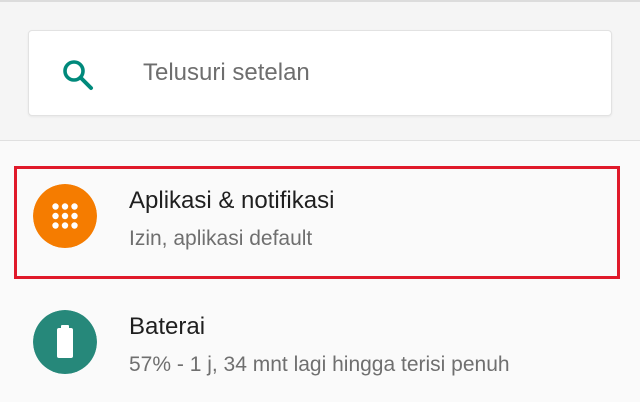 Image resolution: width=640 pixels, height=402 pixels. I want to click on settings-item-title: Baterai, so click(167, 326).